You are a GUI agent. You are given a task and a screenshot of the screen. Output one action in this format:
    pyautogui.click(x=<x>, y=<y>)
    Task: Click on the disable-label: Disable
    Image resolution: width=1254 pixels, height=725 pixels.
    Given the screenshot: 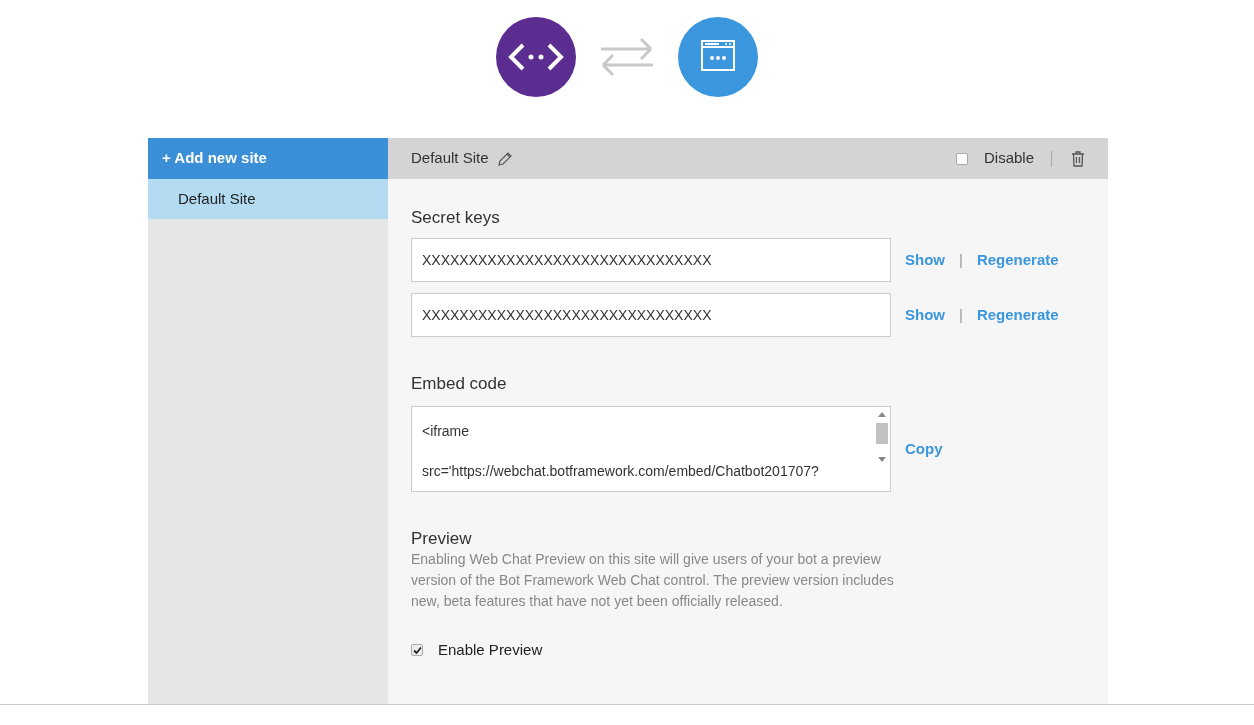 What is the action you would take?
    pyautogui.click(x=1008, y=158)
    